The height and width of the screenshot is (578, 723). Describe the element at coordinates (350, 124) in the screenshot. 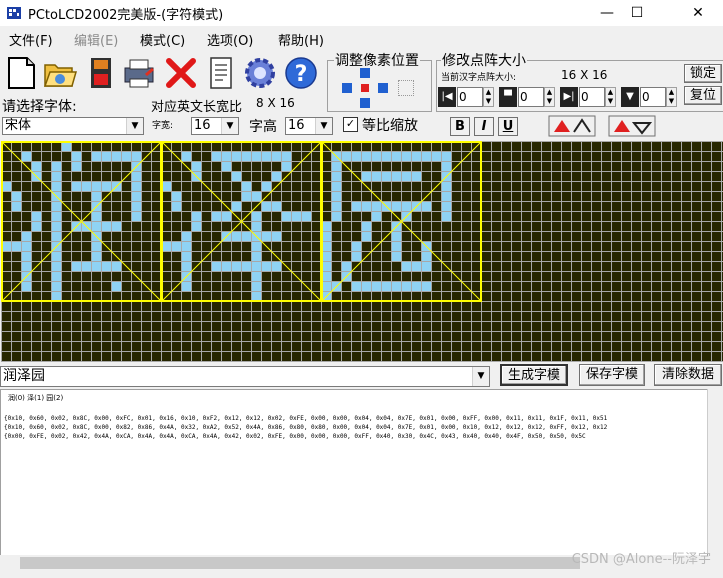

I see `keep-ratio-checkbox: ✓` at that location.